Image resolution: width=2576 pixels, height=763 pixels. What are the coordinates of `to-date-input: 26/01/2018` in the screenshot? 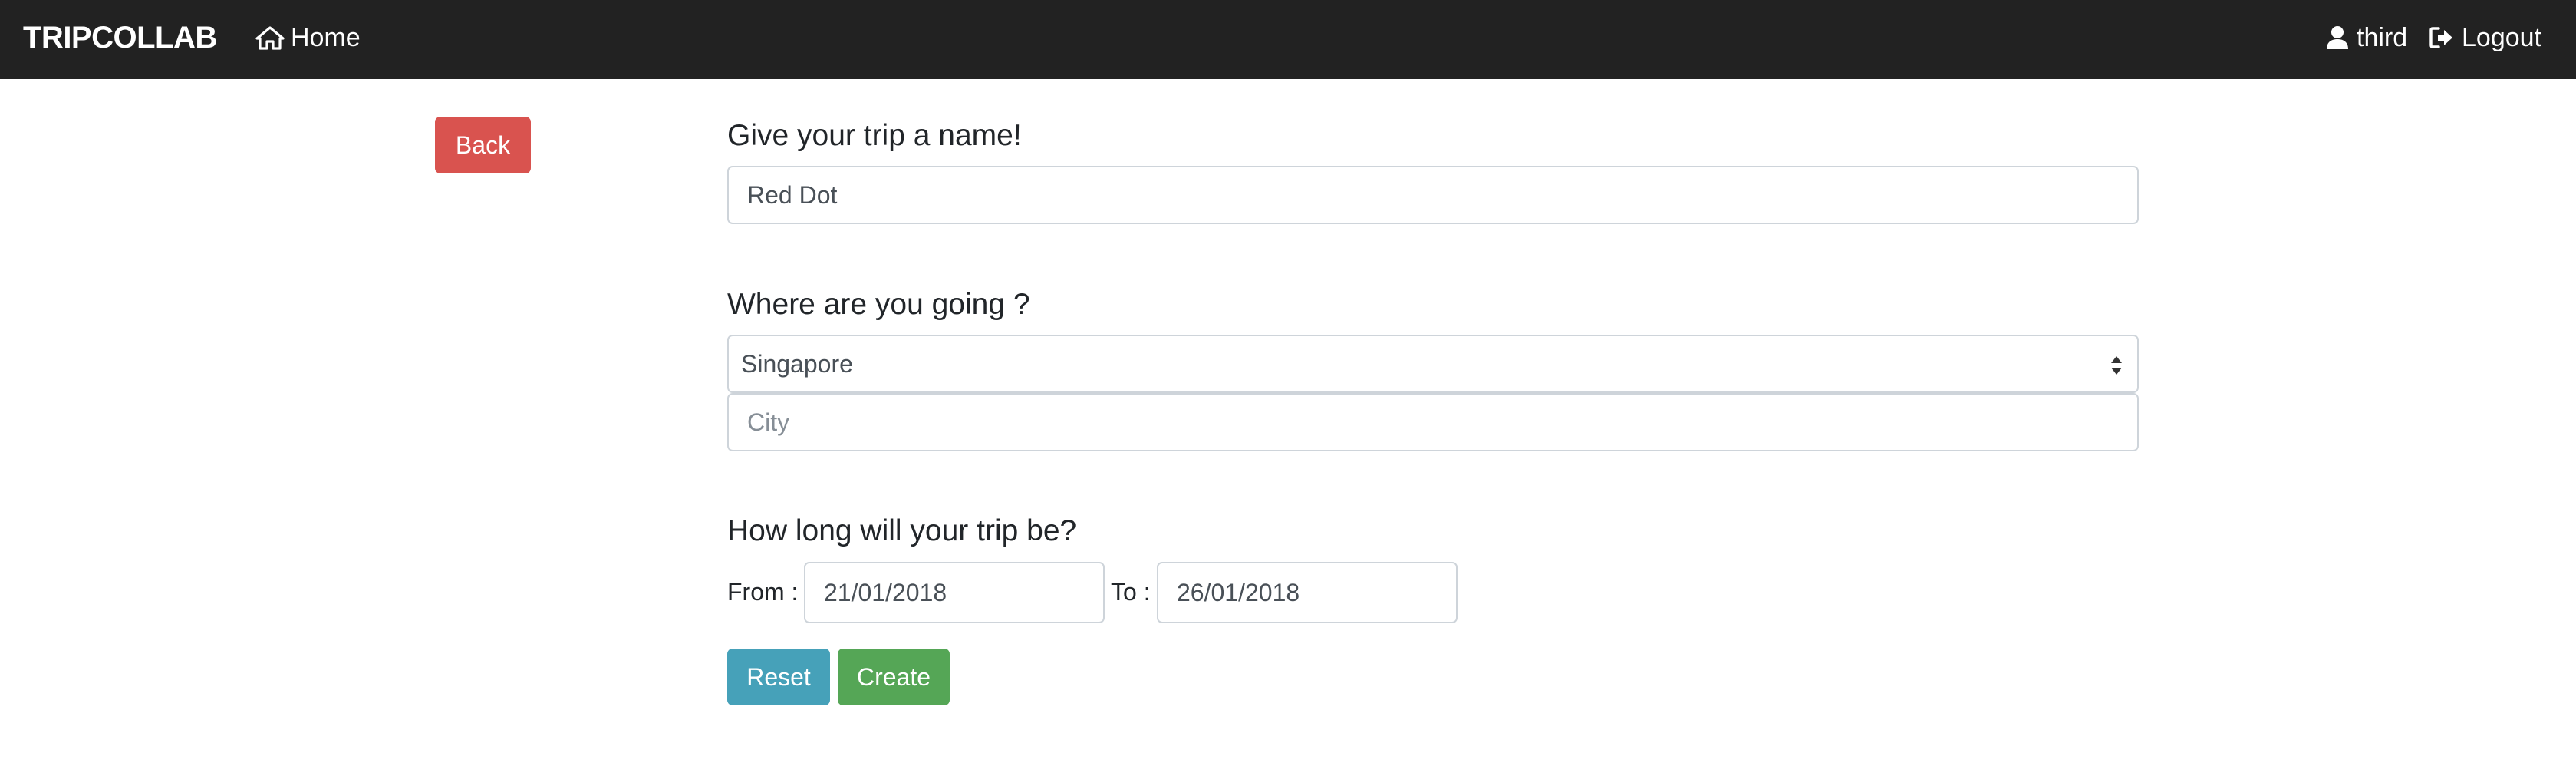 It's located at (1307, 592).